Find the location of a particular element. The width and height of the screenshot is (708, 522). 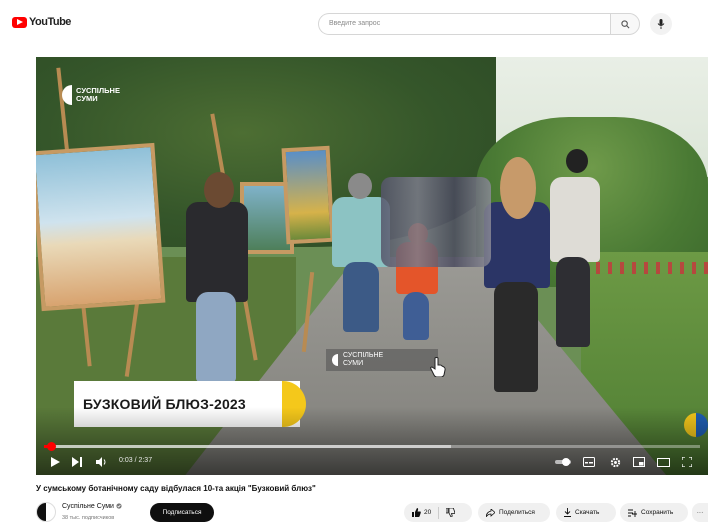

skip-next-icon is located at coordinates (77, 462).